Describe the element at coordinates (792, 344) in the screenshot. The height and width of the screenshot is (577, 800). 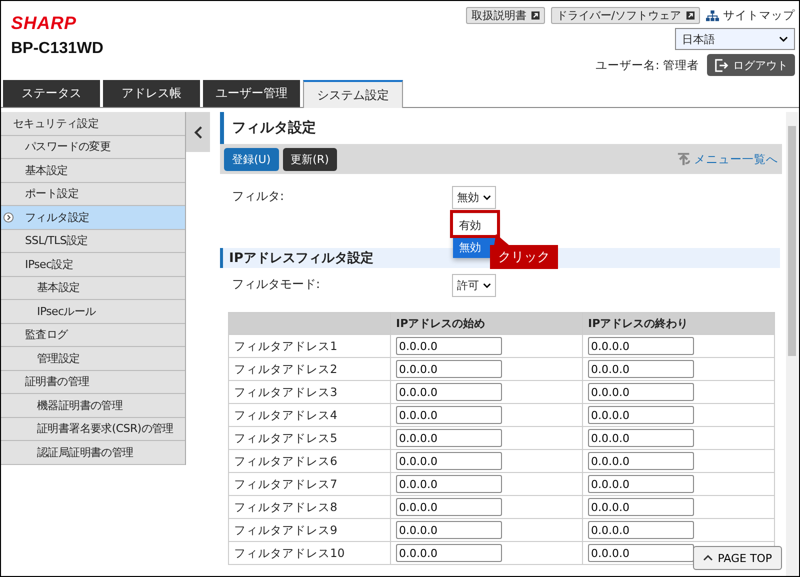
I see `scrollbar` at that location.